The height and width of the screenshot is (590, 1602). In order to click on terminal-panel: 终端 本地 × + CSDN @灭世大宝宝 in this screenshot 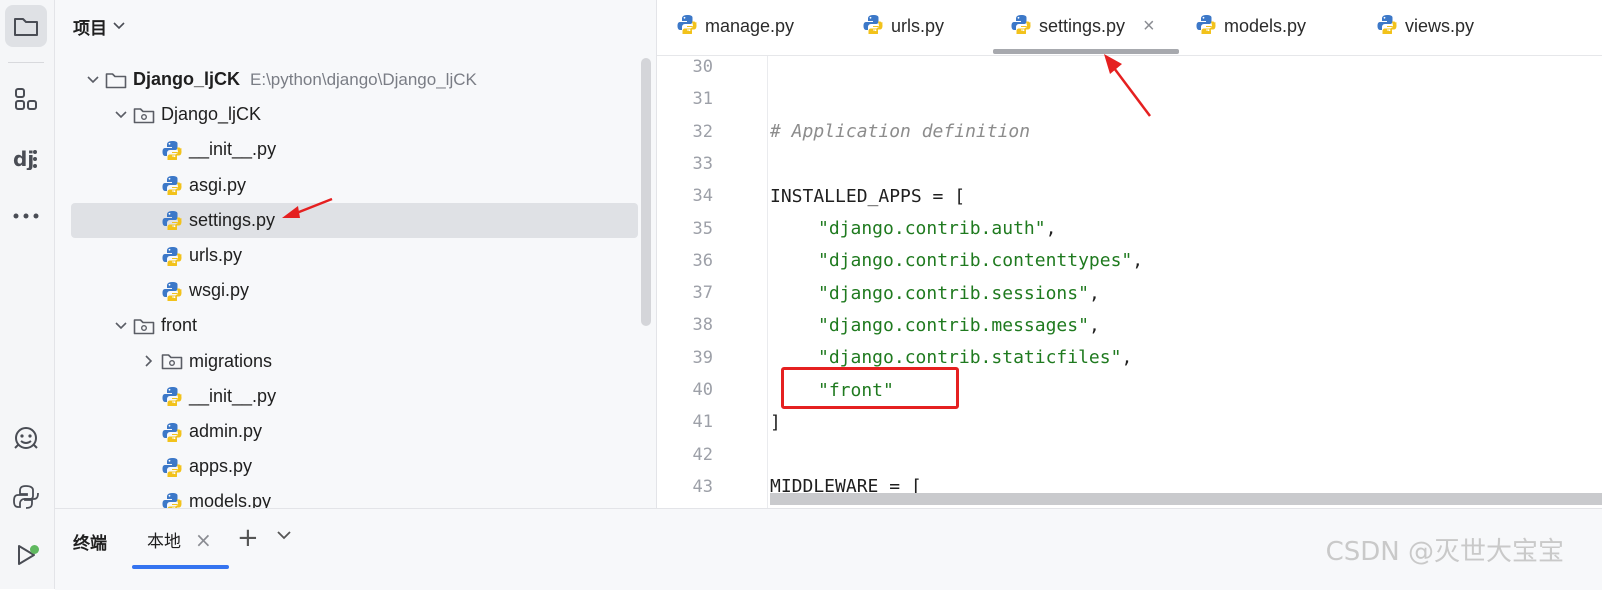, I will do `click(828, 549)`.